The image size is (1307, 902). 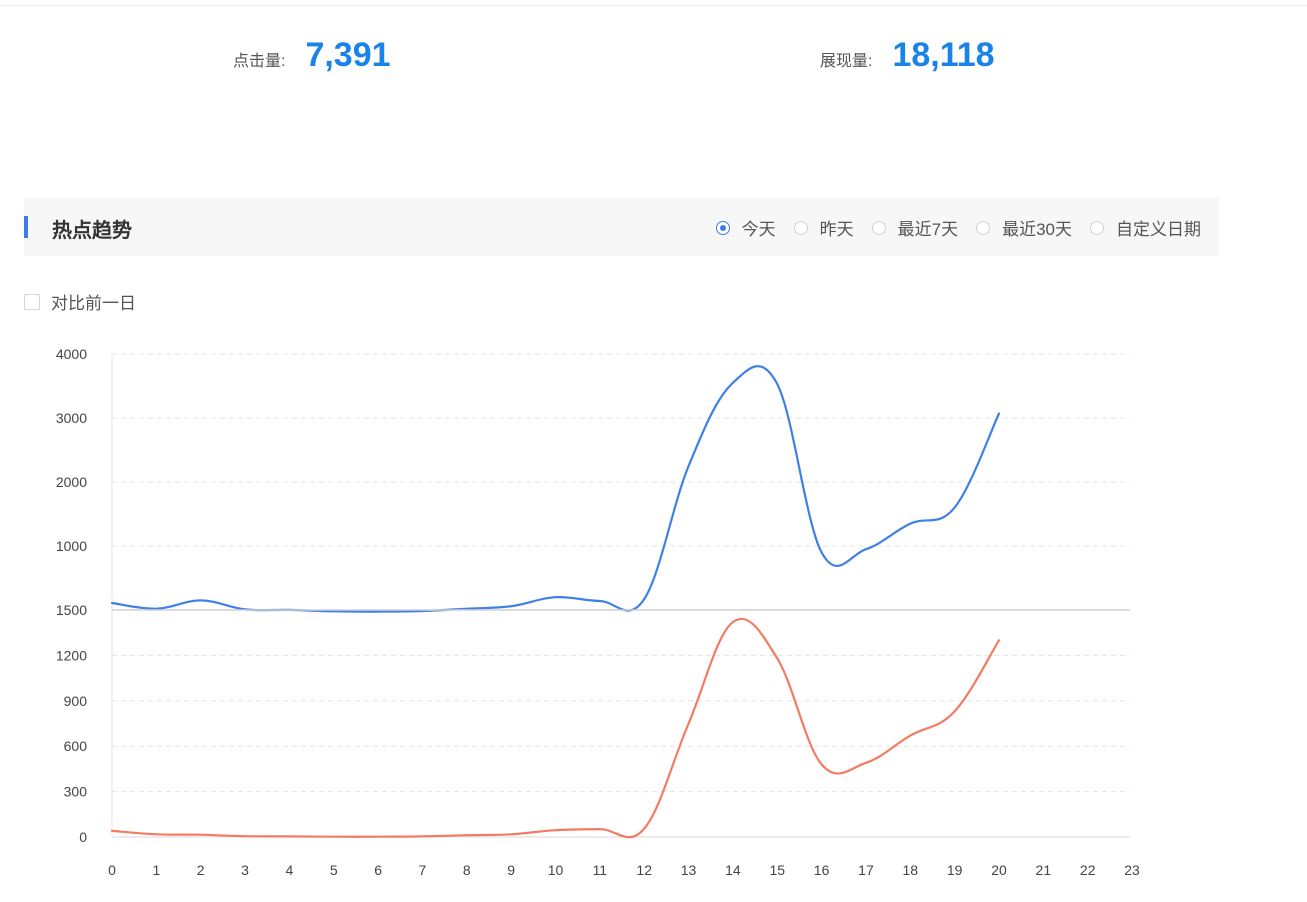 I want to click on y-tick-label-panel1: 4000, so click(x=71, y=354).